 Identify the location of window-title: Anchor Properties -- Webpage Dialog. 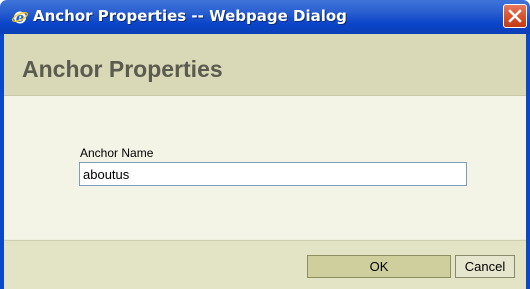
(190, 16).